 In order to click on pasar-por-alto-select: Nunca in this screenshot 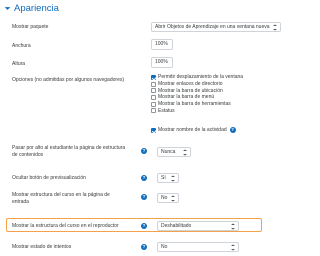, I will do `click(174, 152)`.